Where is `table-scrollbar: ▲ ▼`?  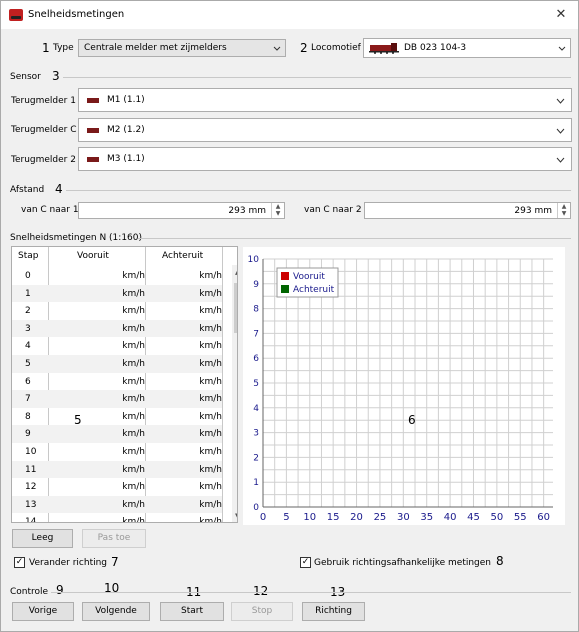
table-scrollbar: ▲ ▼ is located at coordinates (234, 393).